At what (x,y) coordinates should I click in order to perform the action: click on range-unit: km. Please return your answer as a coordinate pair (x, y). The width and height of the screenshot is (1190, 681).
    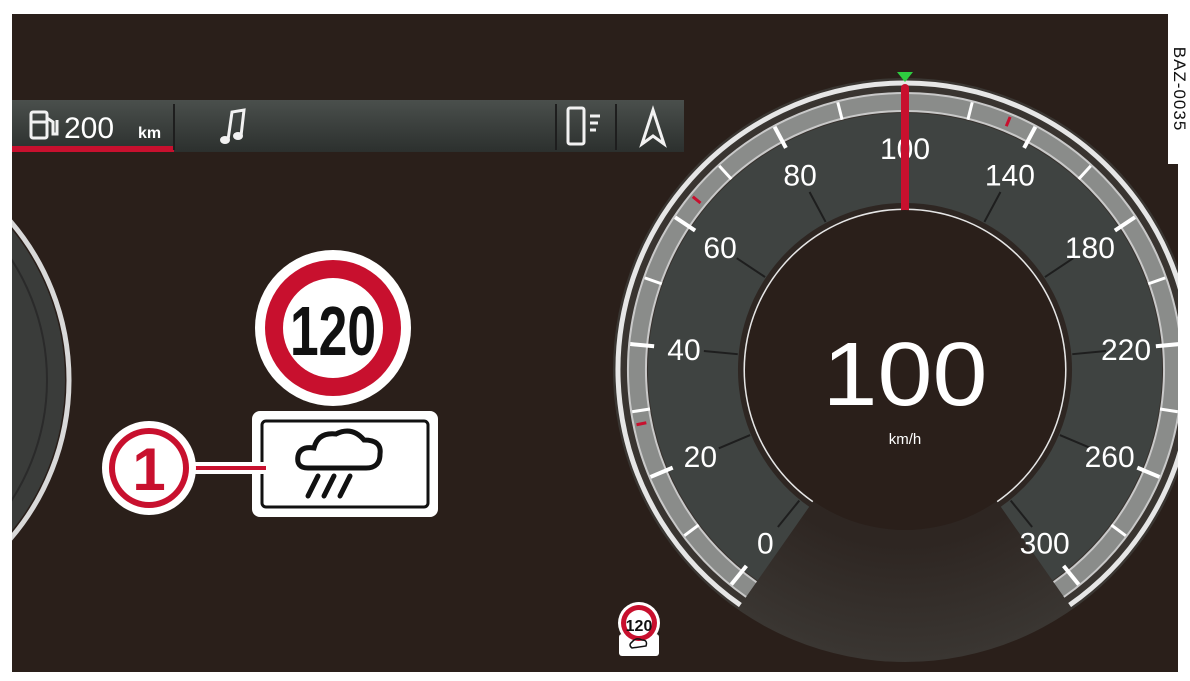
    Looking at the image, I should click on (149, 133).